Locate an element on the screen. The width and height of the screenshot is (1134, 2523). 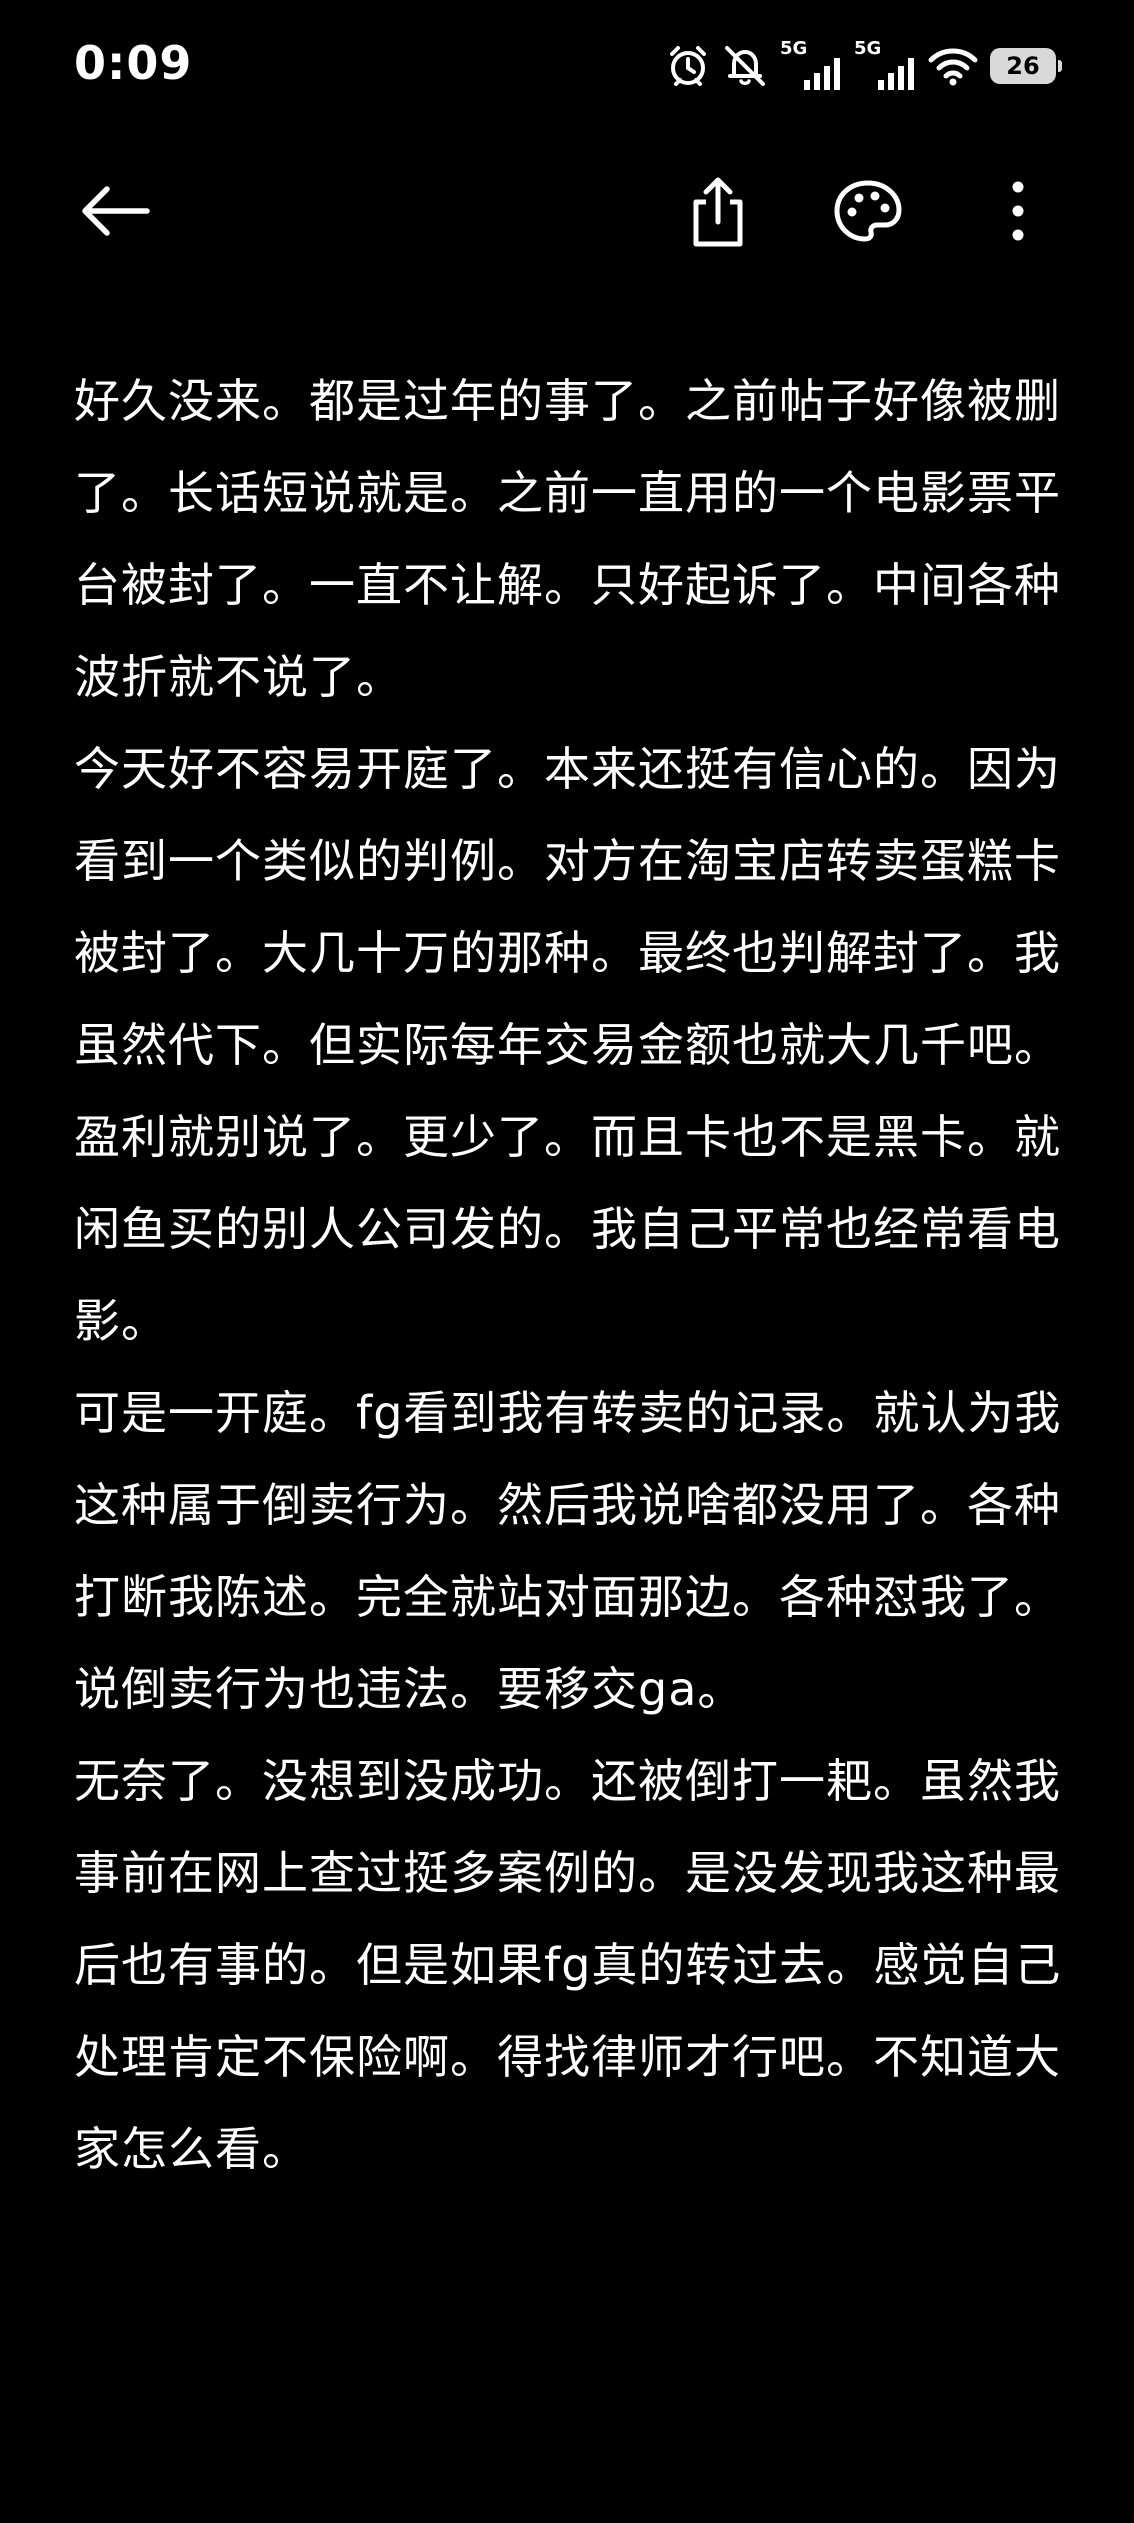
battery-icon: 26 is located at coordinates (1026, 66).